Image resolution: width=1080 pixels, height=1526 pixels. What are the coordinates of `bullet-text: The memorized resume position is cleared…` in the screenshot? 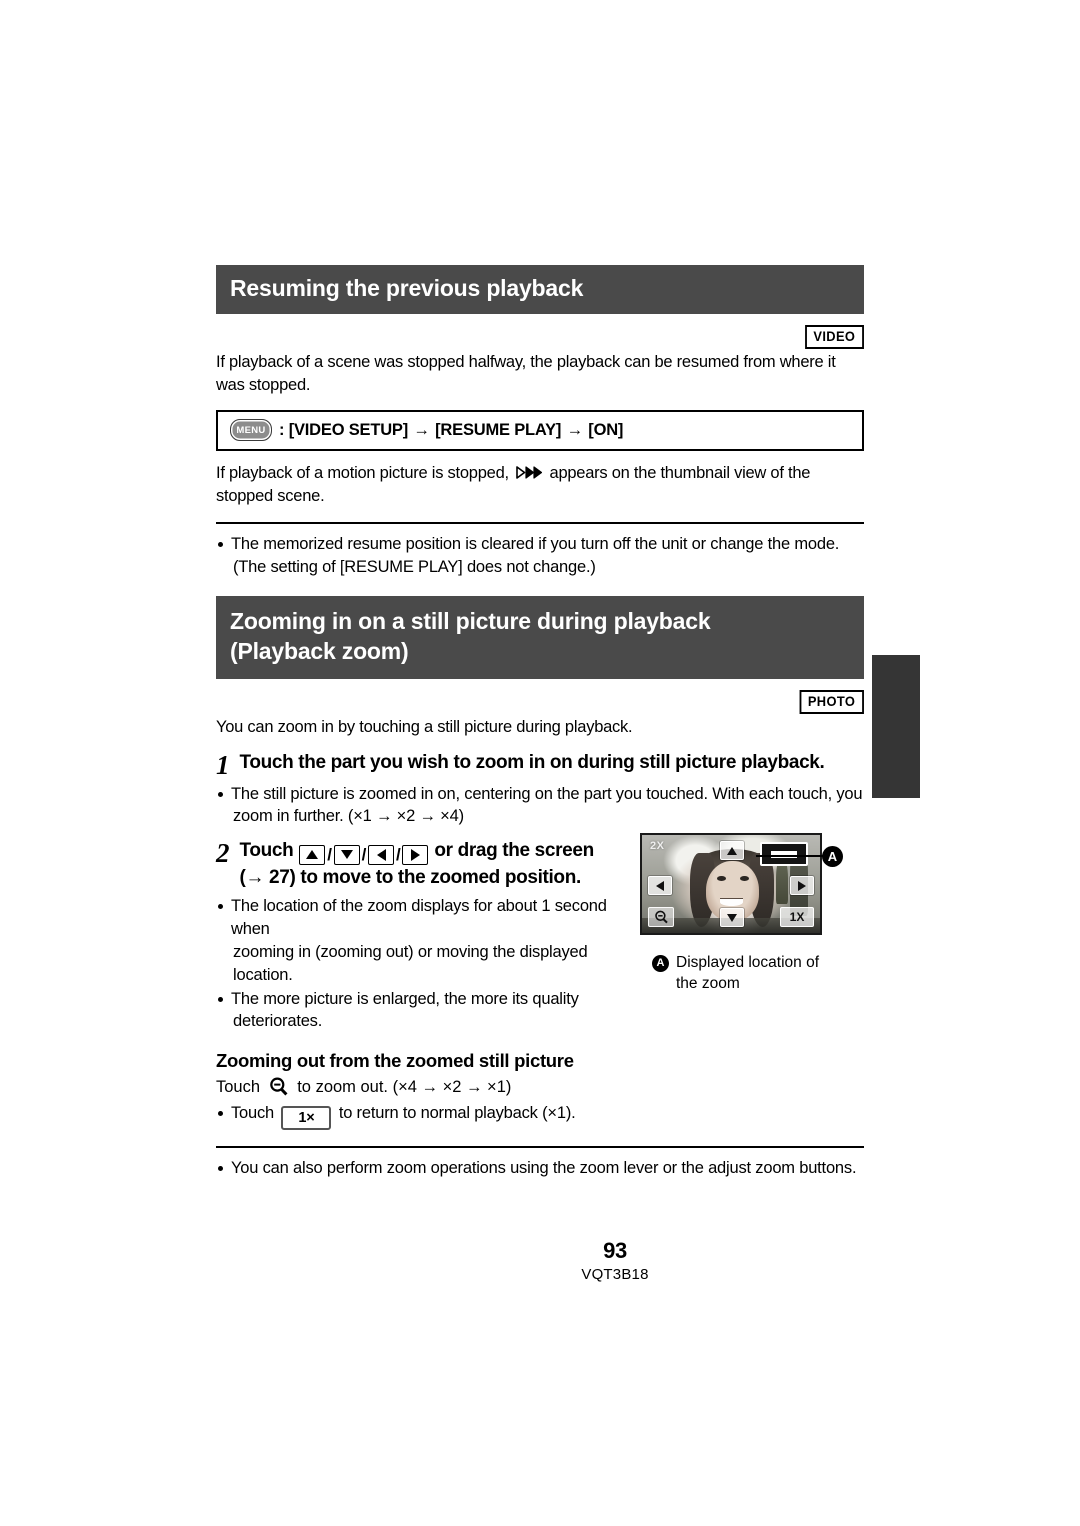 It's located at (535, 544).